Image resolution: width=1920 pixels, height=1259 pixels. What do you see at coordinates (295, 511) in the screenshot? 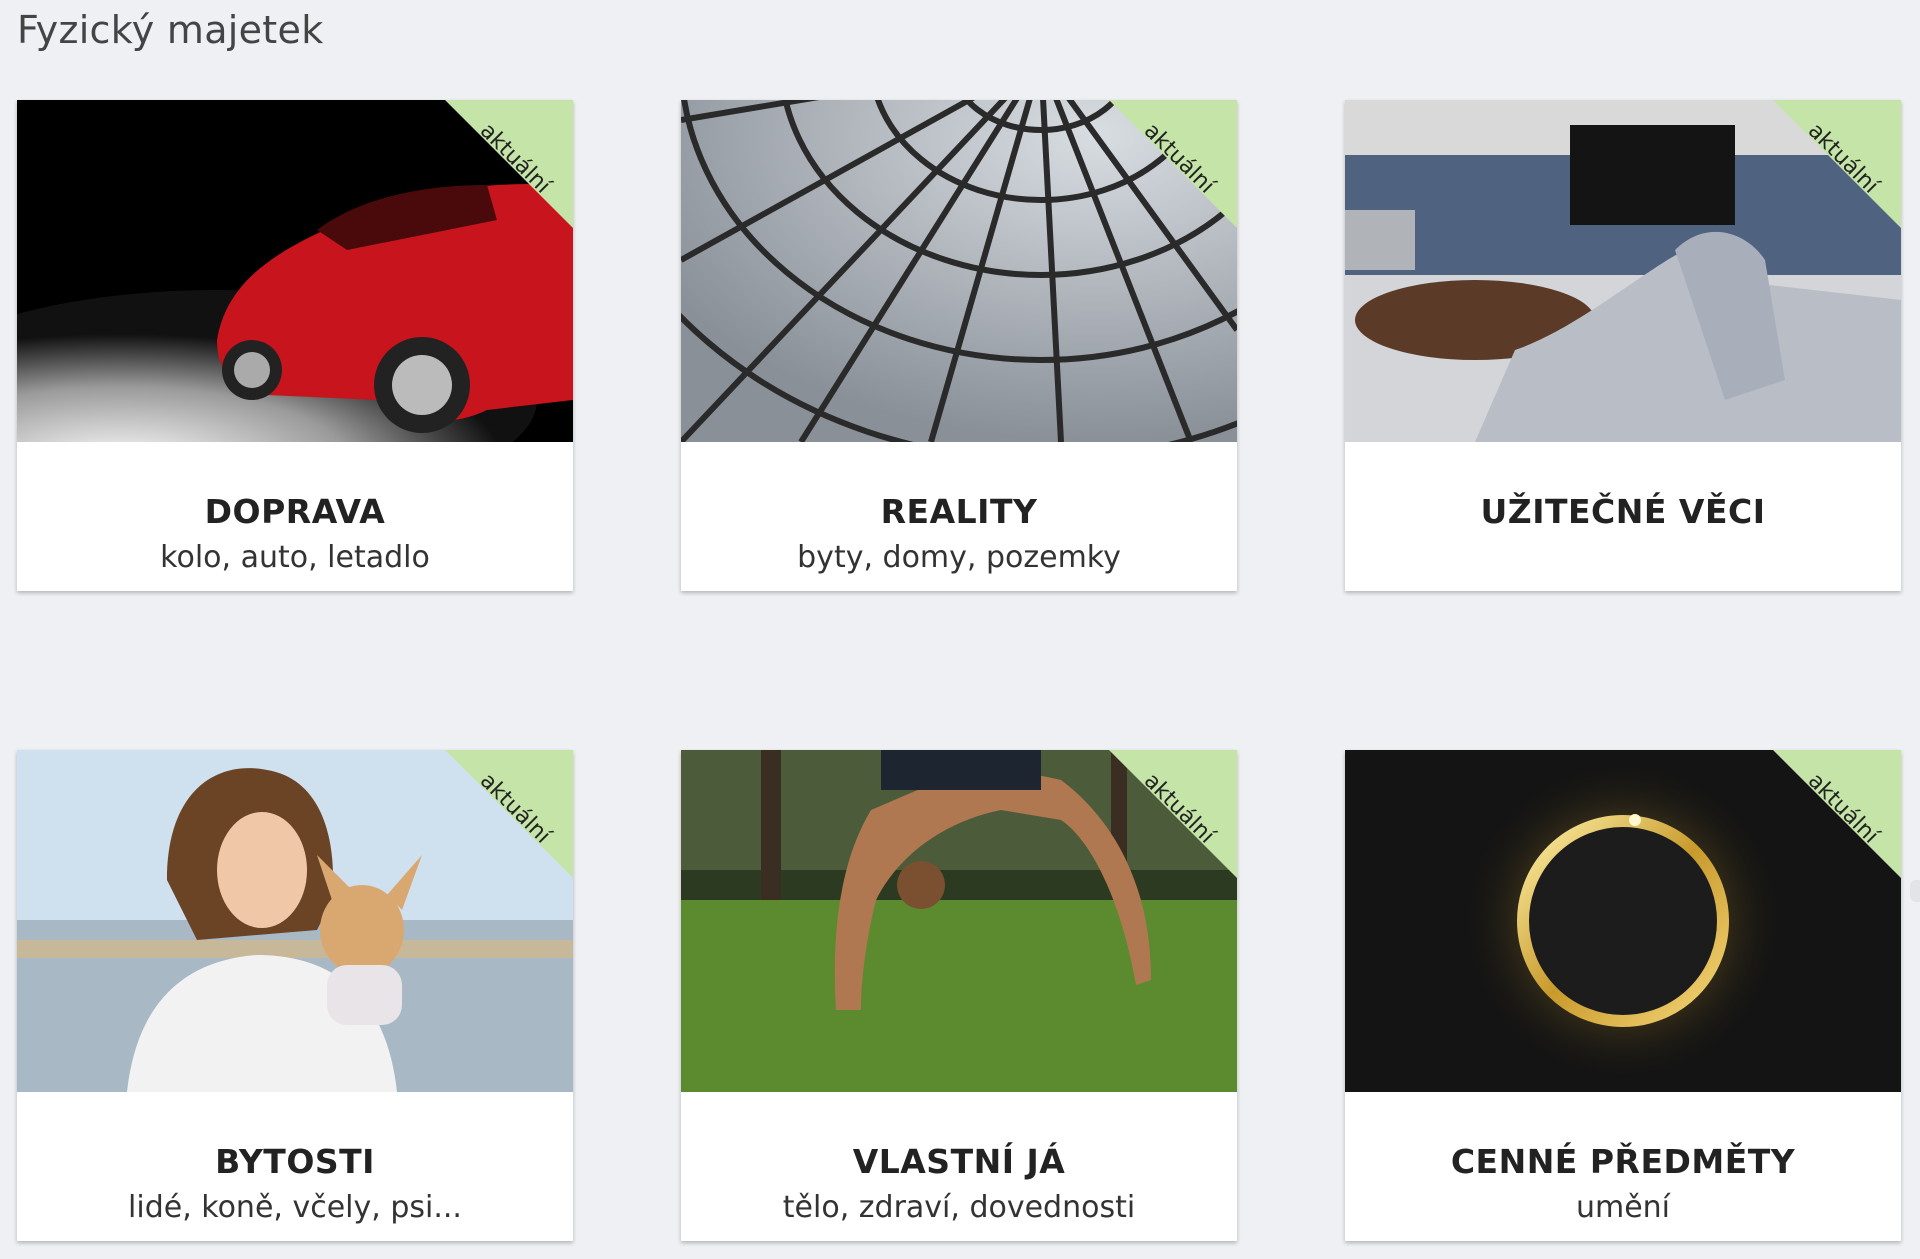
I see `card-title: DOPRAVA` at bounding box center [295, 511].